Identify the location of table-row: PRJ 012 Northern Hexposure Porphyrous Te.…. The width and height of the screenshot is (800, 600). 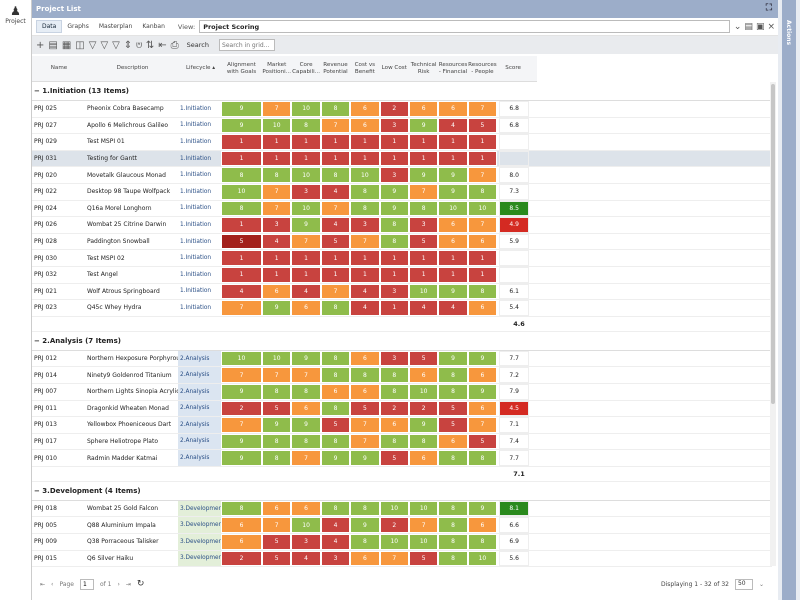
(402, 359).